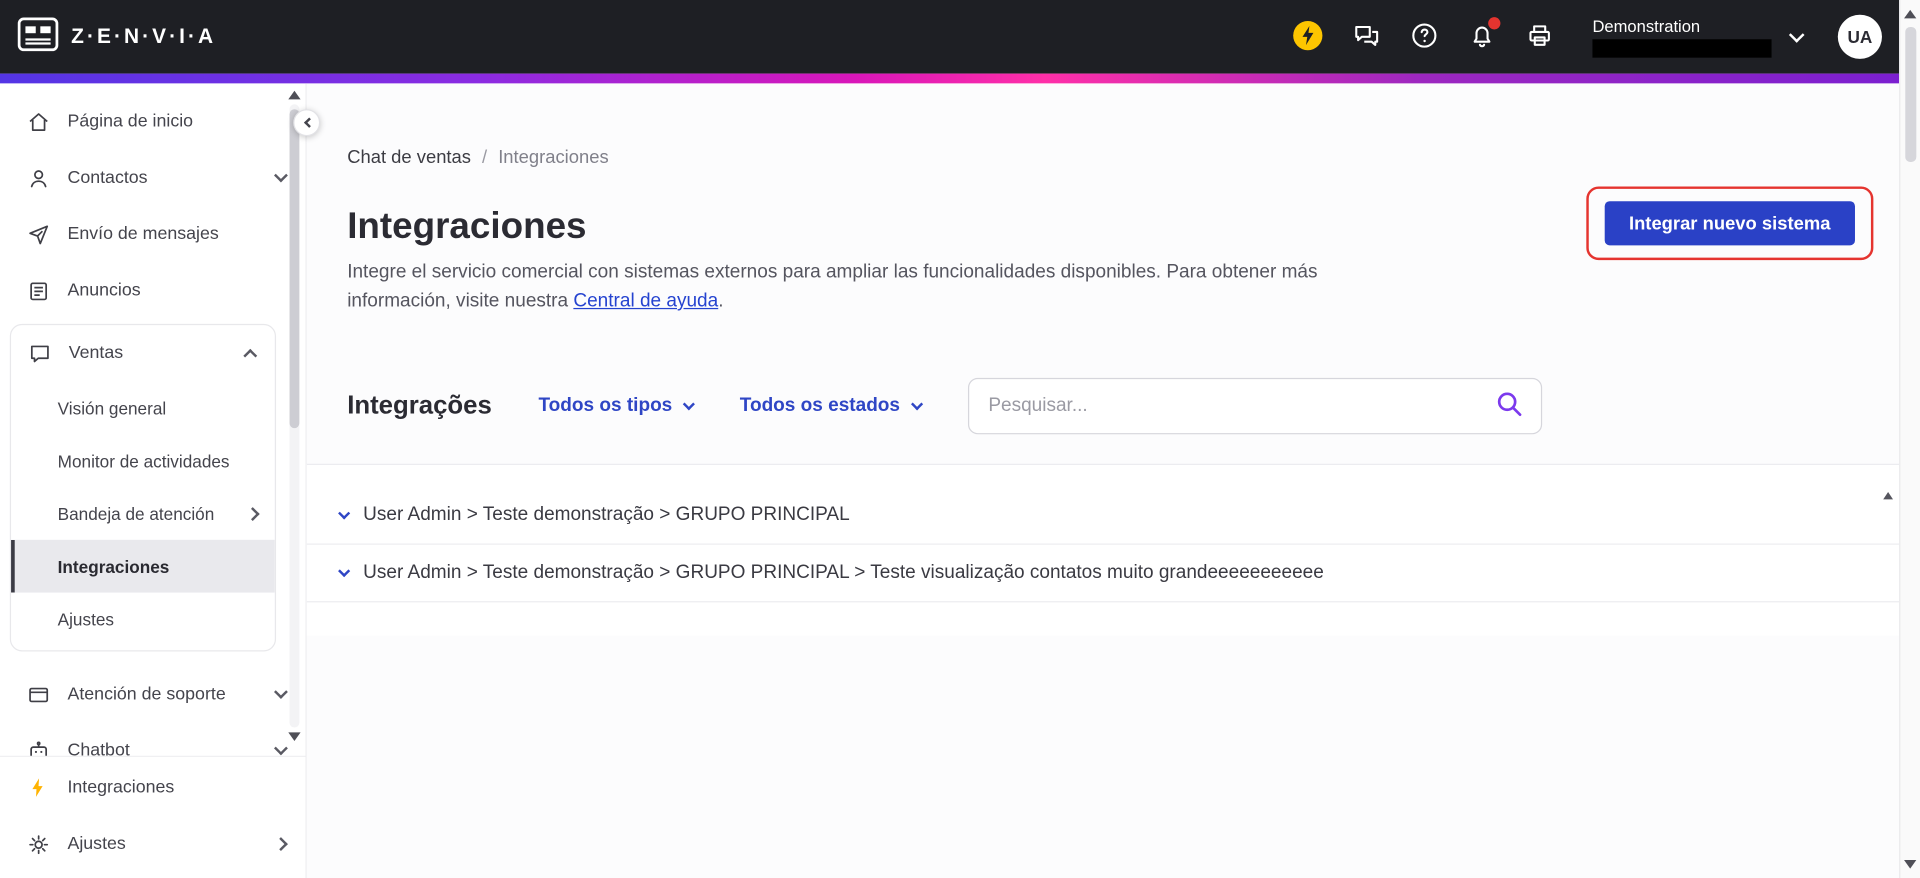  What do you see at coordinates (39, 353) in the screenshot?
I see `sales-chat-icon` at bounding box center [39, 353].